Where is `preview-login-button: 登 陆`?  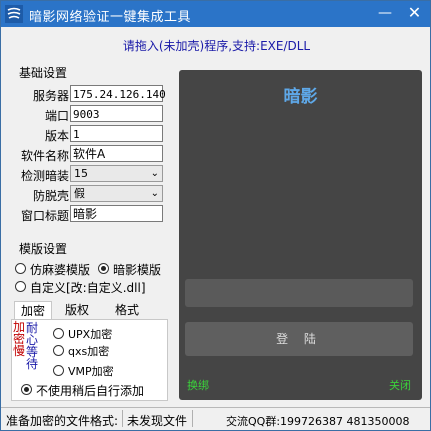 preview-login-button: 登 陆 is located at coordinates (299, 339).